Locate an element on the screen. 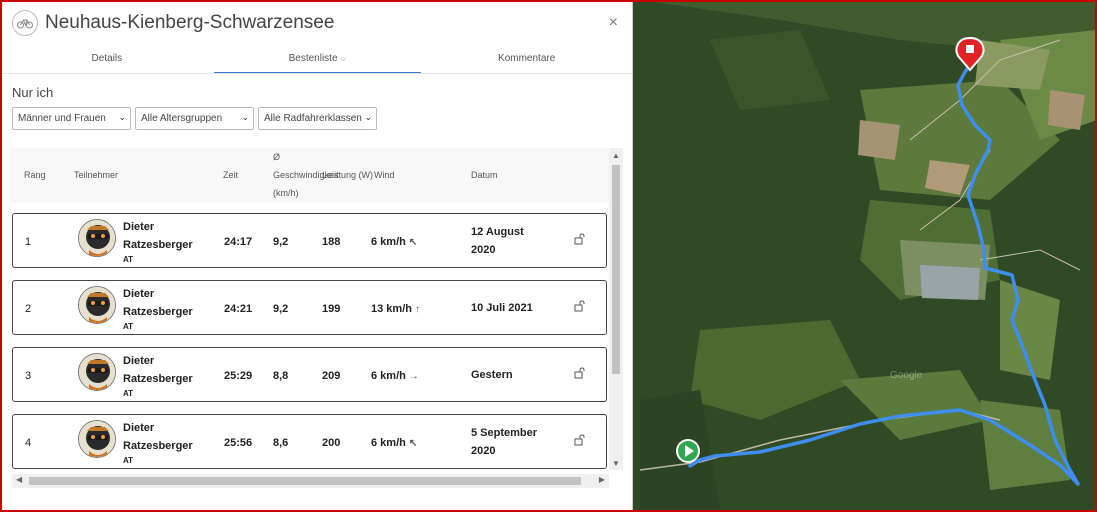 This screenshot has width=1097, height=512. horizontal-scroll-thumb is located at coordinates (305, 481).